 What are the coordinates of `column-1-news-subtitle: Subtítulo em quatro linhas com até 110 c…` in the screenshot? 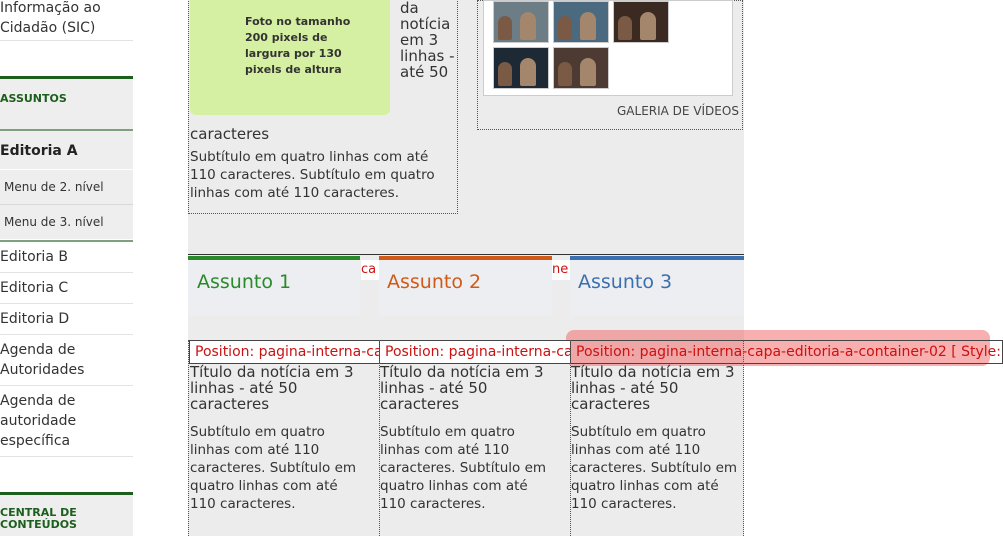 It's located at (273, 468).